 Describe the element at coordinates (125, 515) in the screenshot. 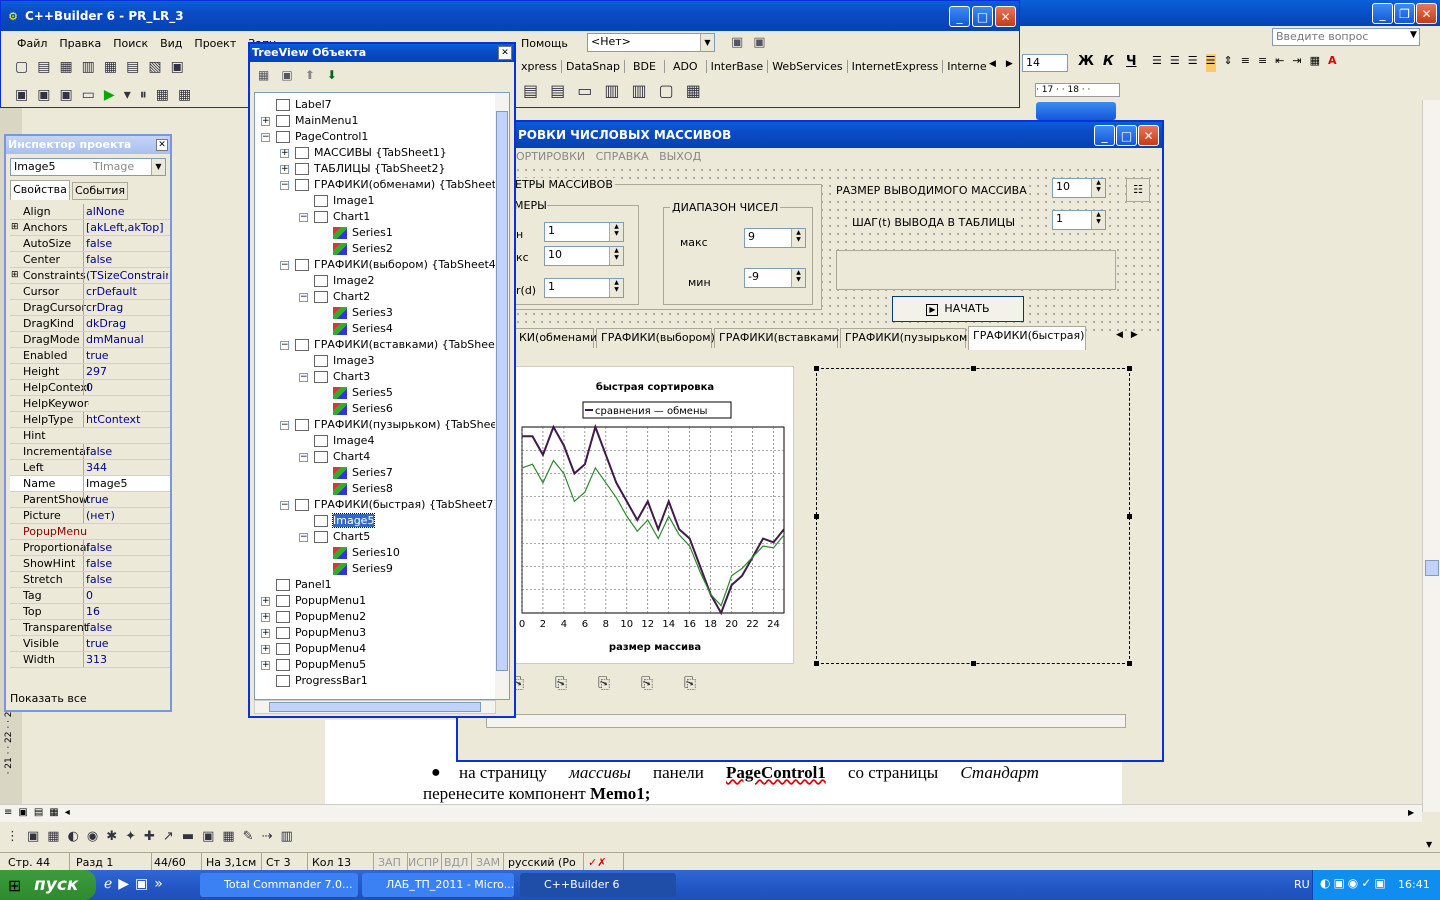

I see `property-value: (нет)` at that location.